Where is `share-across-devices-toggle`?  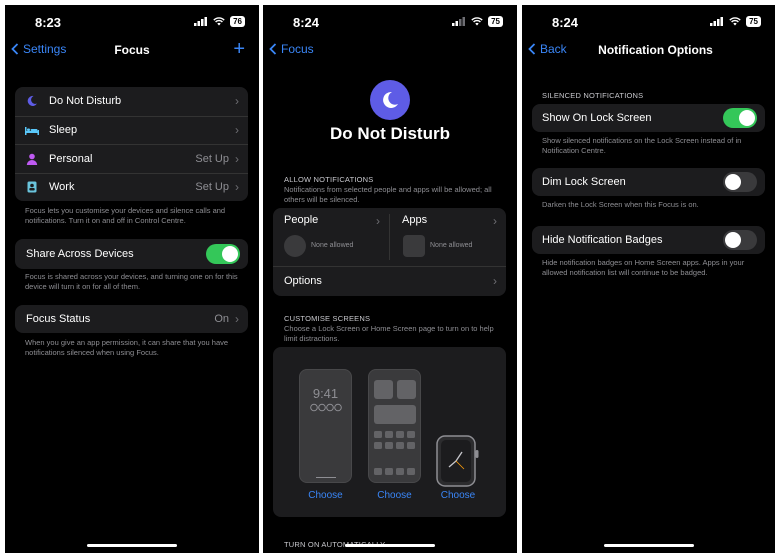 share-across-devices-toggle is located at coordinates (223, 254).